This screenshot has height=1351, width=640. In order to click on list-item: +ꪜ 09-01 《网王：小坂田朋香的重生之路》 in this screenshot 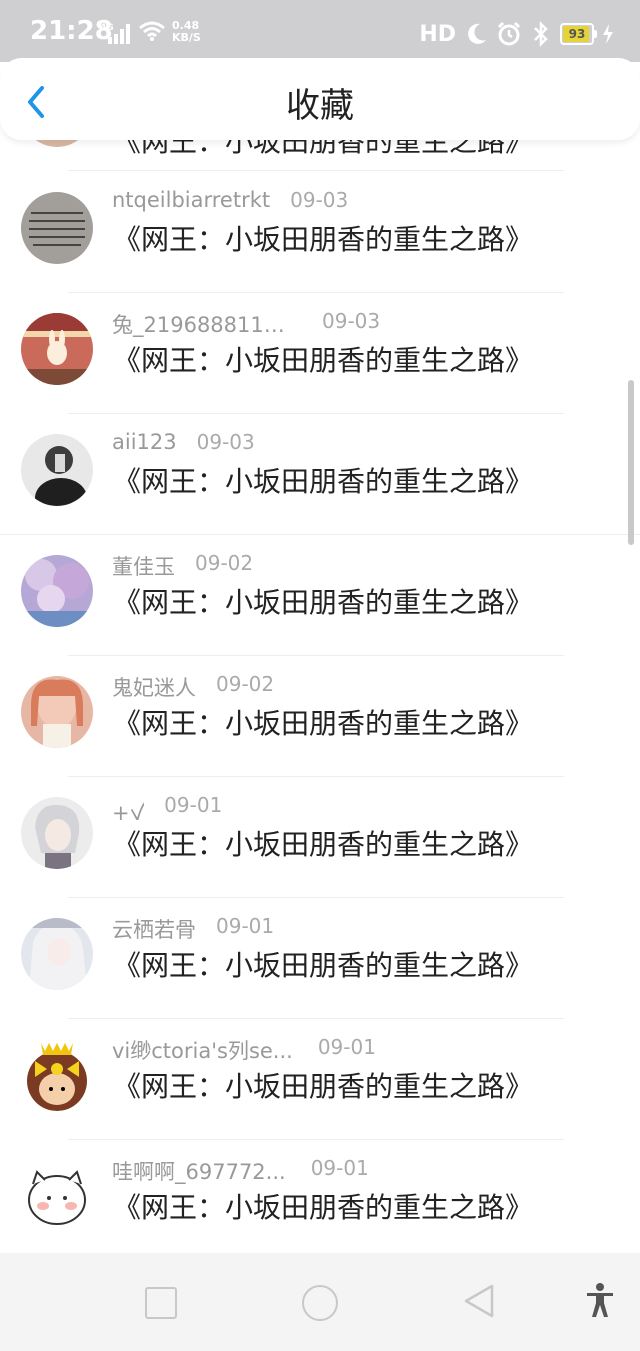, I will do `click(320, 837)`.